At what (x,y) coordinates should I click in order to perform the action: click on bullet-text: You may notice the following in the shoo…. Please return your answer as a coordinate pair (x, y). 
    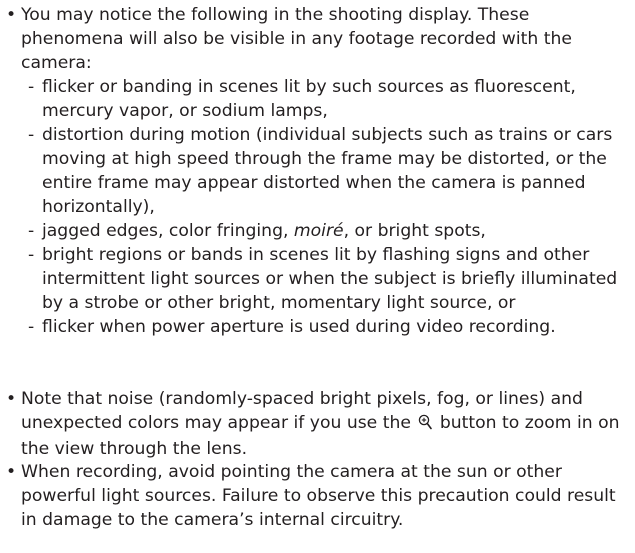
    Looking at the image, I should click on (296, 39).